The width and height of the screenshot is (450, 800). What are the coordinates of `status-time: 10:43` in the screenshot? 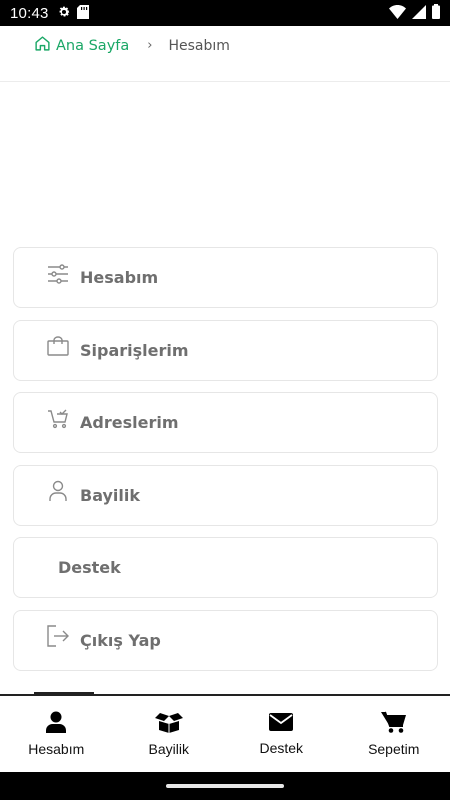 It's located at (29, 13).